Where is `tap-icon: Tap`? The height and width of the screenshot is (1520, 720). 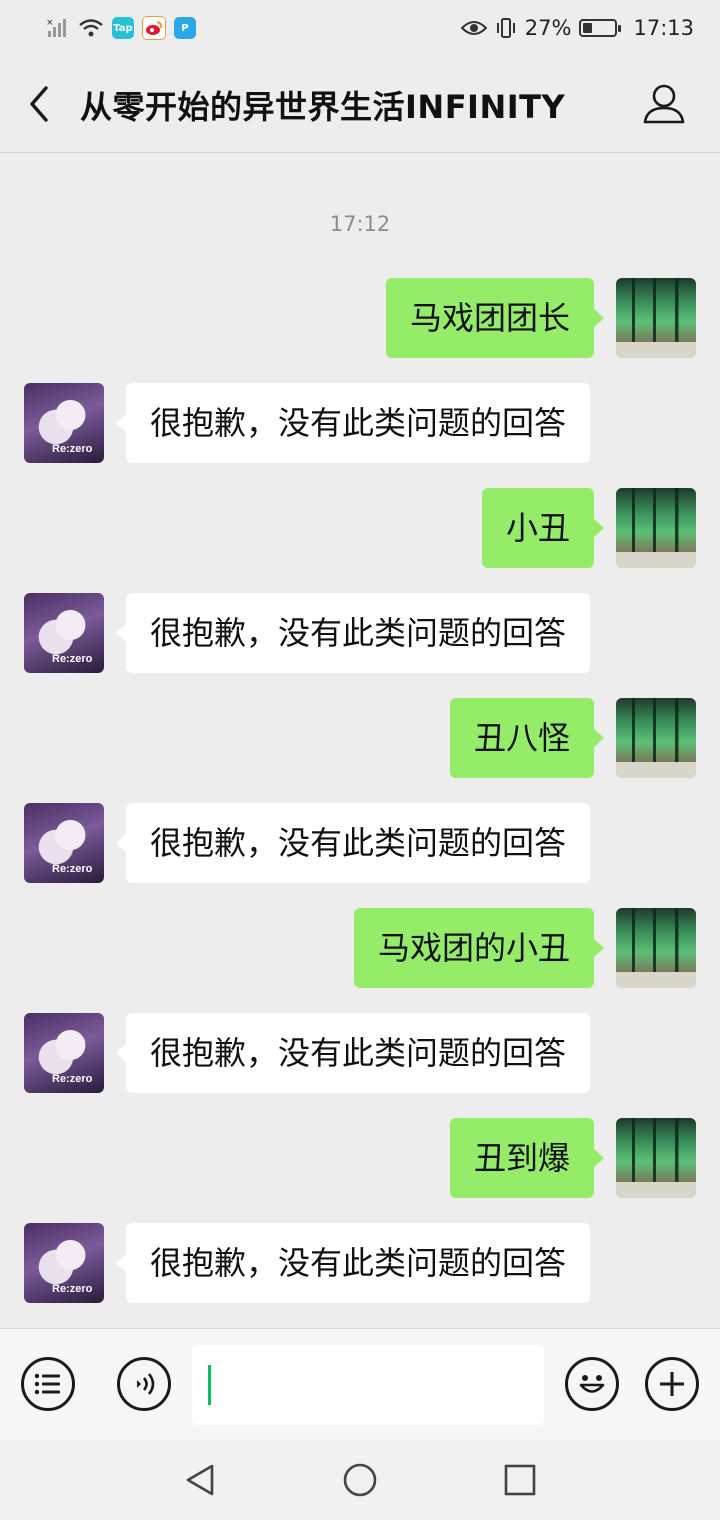 tap-icon: Tap is located at coordinates (123, 28).